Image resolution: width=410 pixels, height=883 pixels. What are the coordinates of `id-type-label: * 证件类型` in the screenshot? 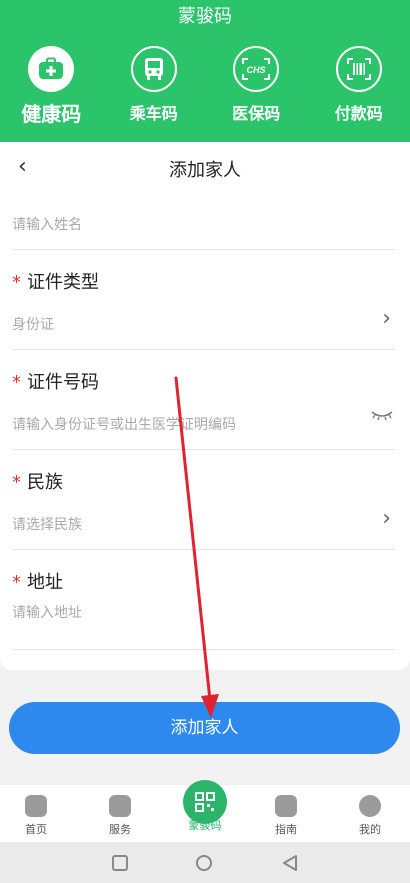 It's located at (55, 282).